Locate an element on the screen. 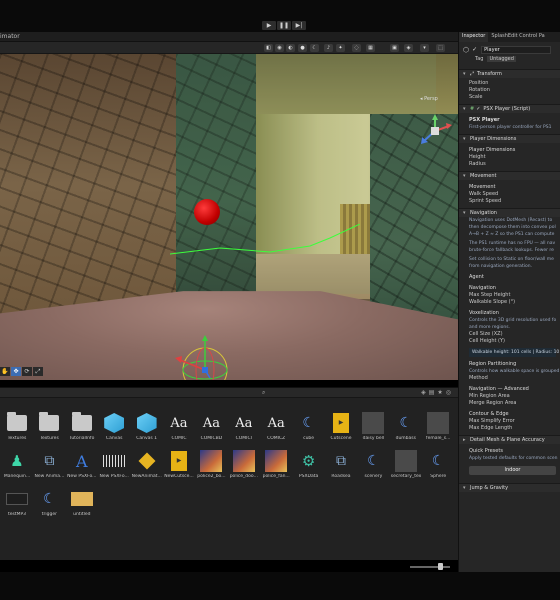 The width and height of the screenshot is (560, 600). transform-header: ▾ ⤢ Transform is located at coordinates (509, 73).